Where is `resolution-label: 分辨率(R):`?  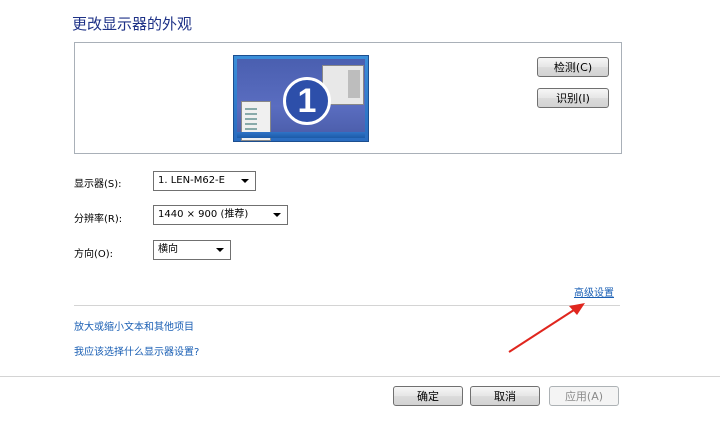 resolution-label: 分辨率(R): is located at coordinates (98, 219).